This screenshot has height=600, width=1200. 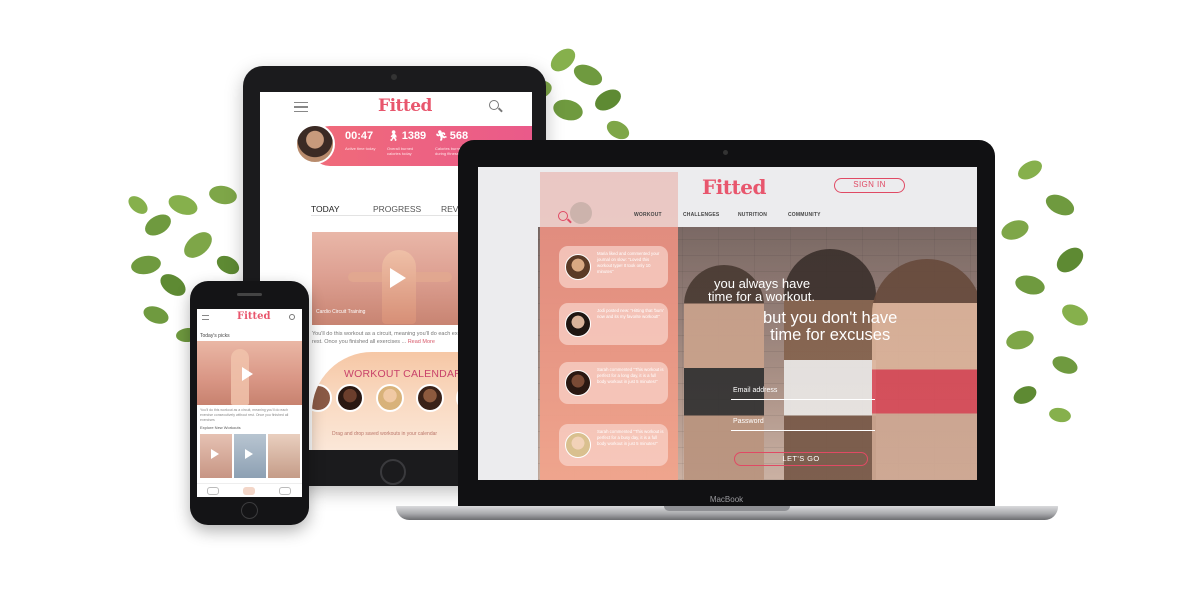 What do you see at coordinates (394, 77) in the screenshot?
I see `tablet-camera` at bounding box center [394, 77].